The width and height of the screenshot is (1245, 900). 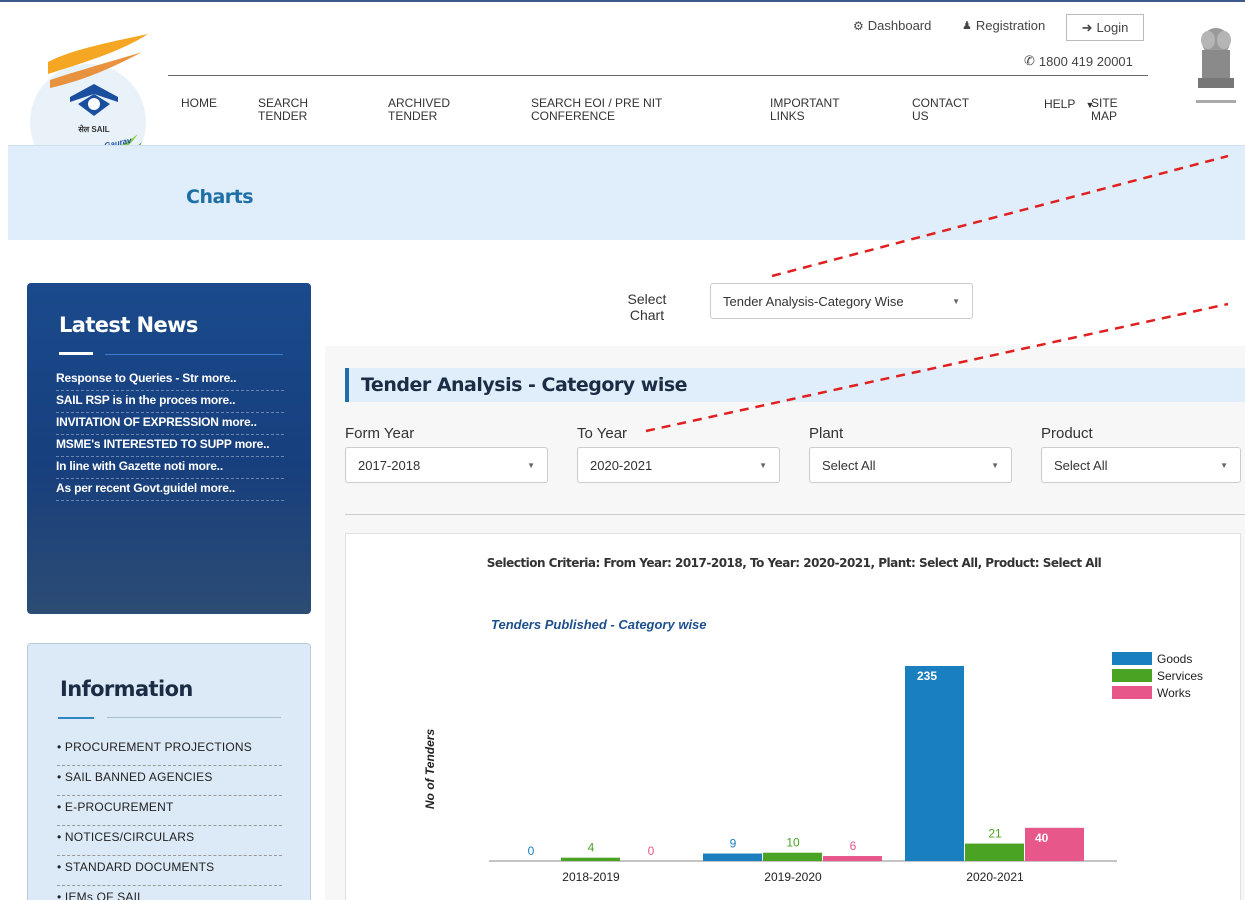 What do you see at coordinates (858, 25) in the screenshot?
I see `dashboard-icon: ⚙` at bounding box center [858, 25].